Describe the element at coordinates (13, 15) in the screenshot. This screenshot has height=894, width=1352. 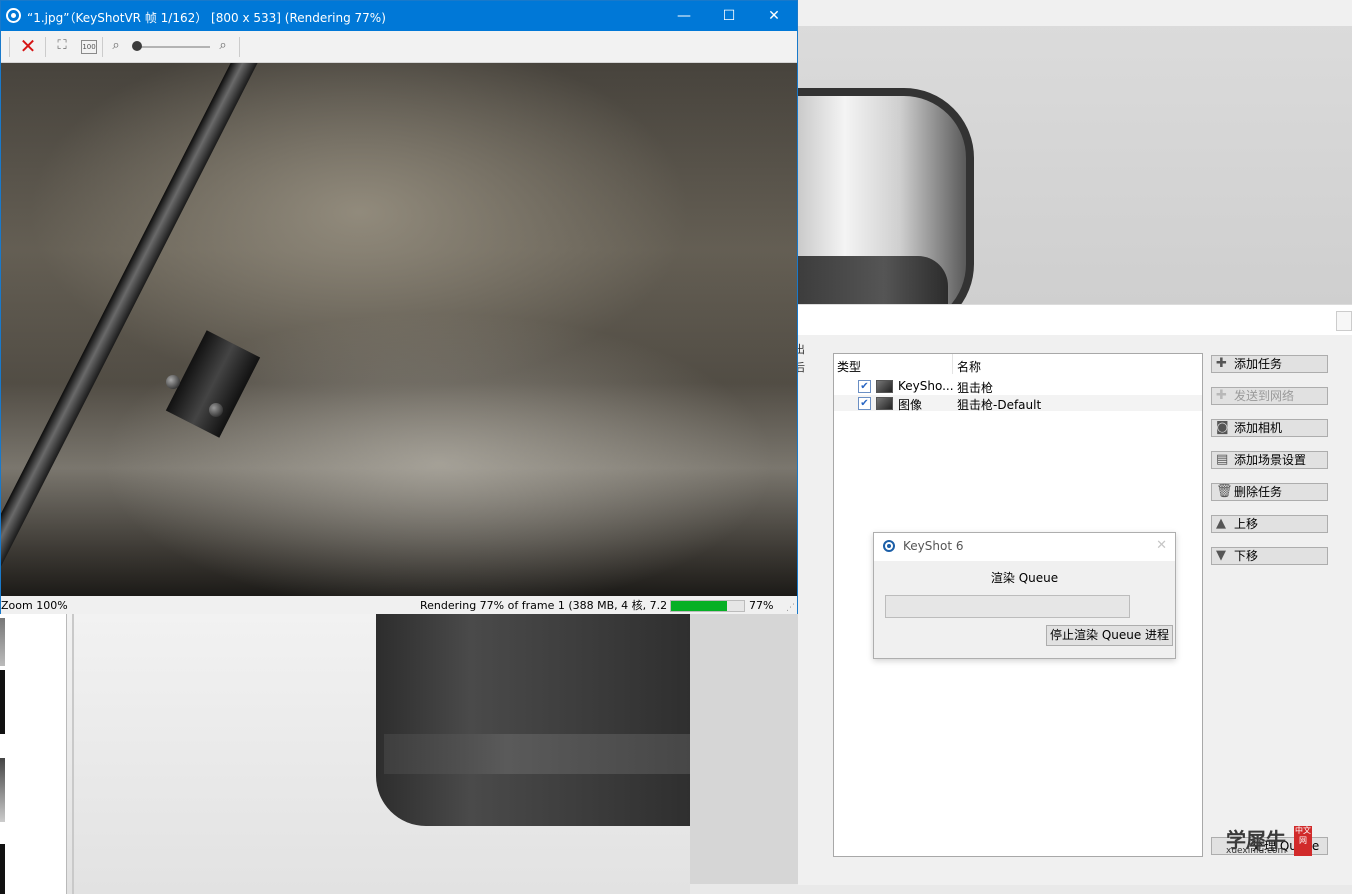
I see `keyshot-app-icon` at that location.